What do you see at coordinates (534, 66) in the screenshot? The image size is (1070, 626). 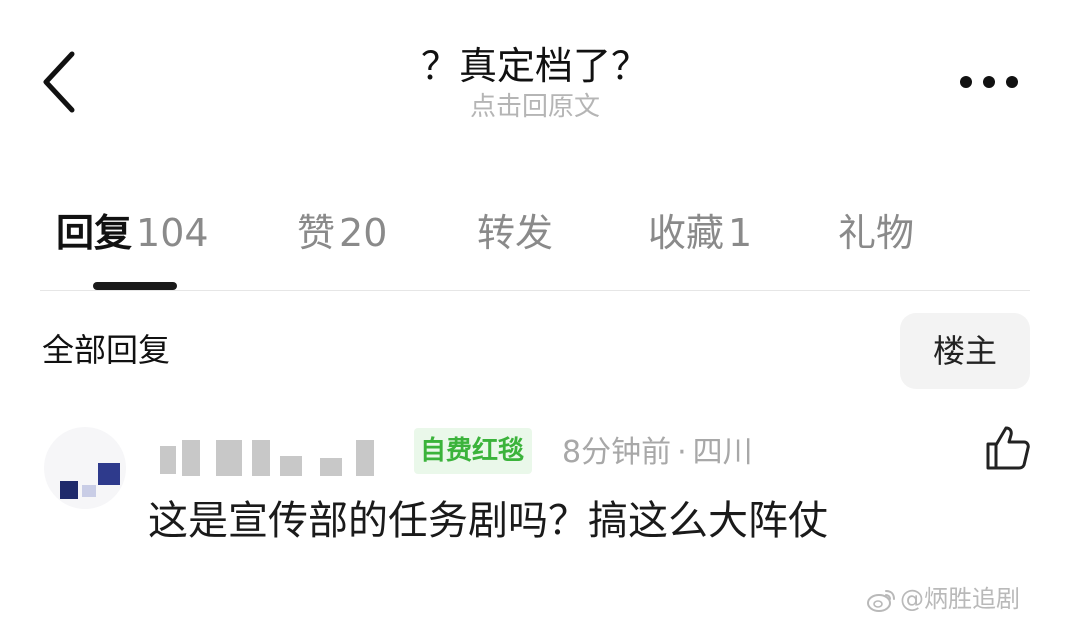 I see `page-title: ？真定档了？` at bounding box center [534, 66].